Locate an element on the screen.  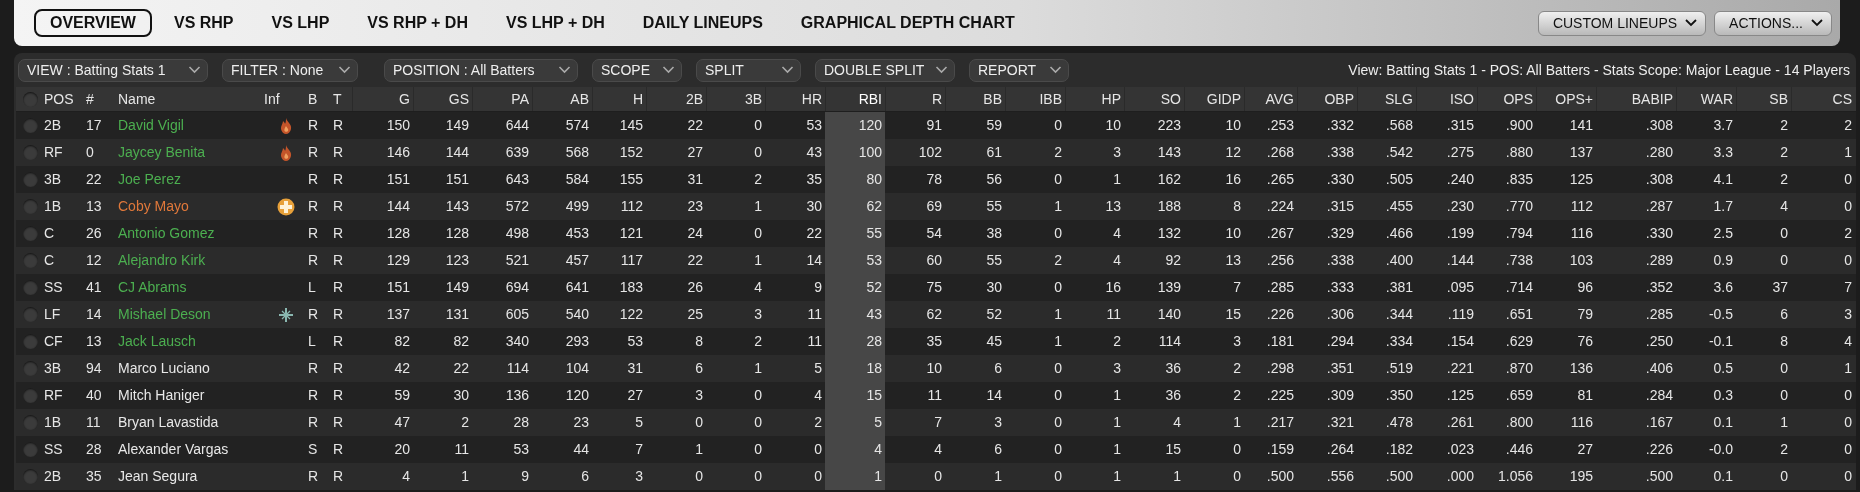
player-name: Coby Mayo is located at coordinates (191, 206).